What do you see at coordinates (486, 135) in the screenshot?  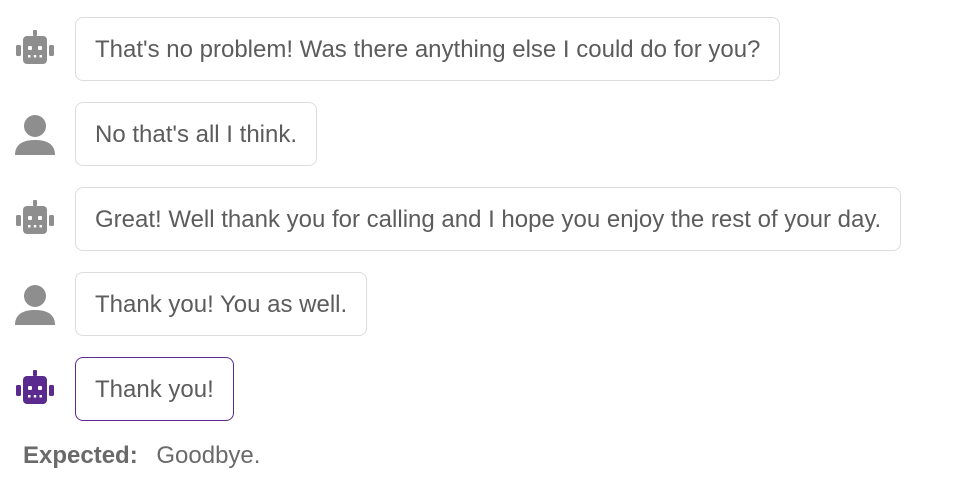 I see `chat-message-user: No that's all I think.` at bounding box center [486, 135].